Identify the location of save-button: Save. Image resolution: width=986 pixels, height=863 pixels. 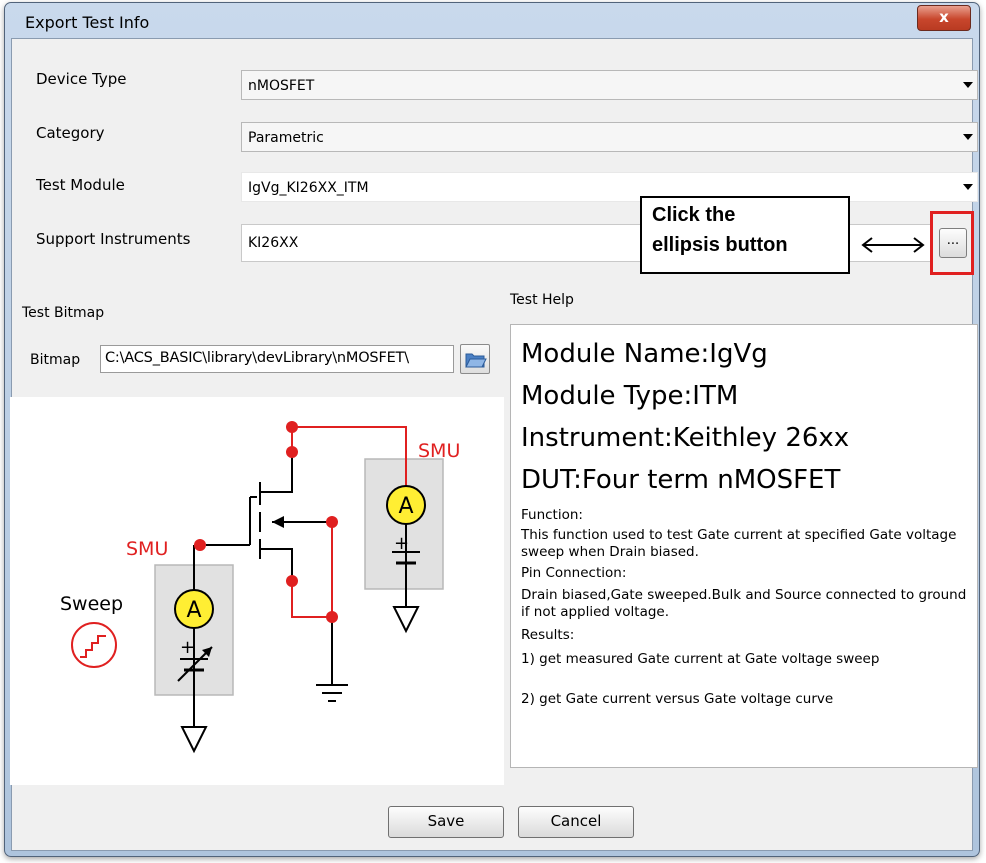
(446, 822).